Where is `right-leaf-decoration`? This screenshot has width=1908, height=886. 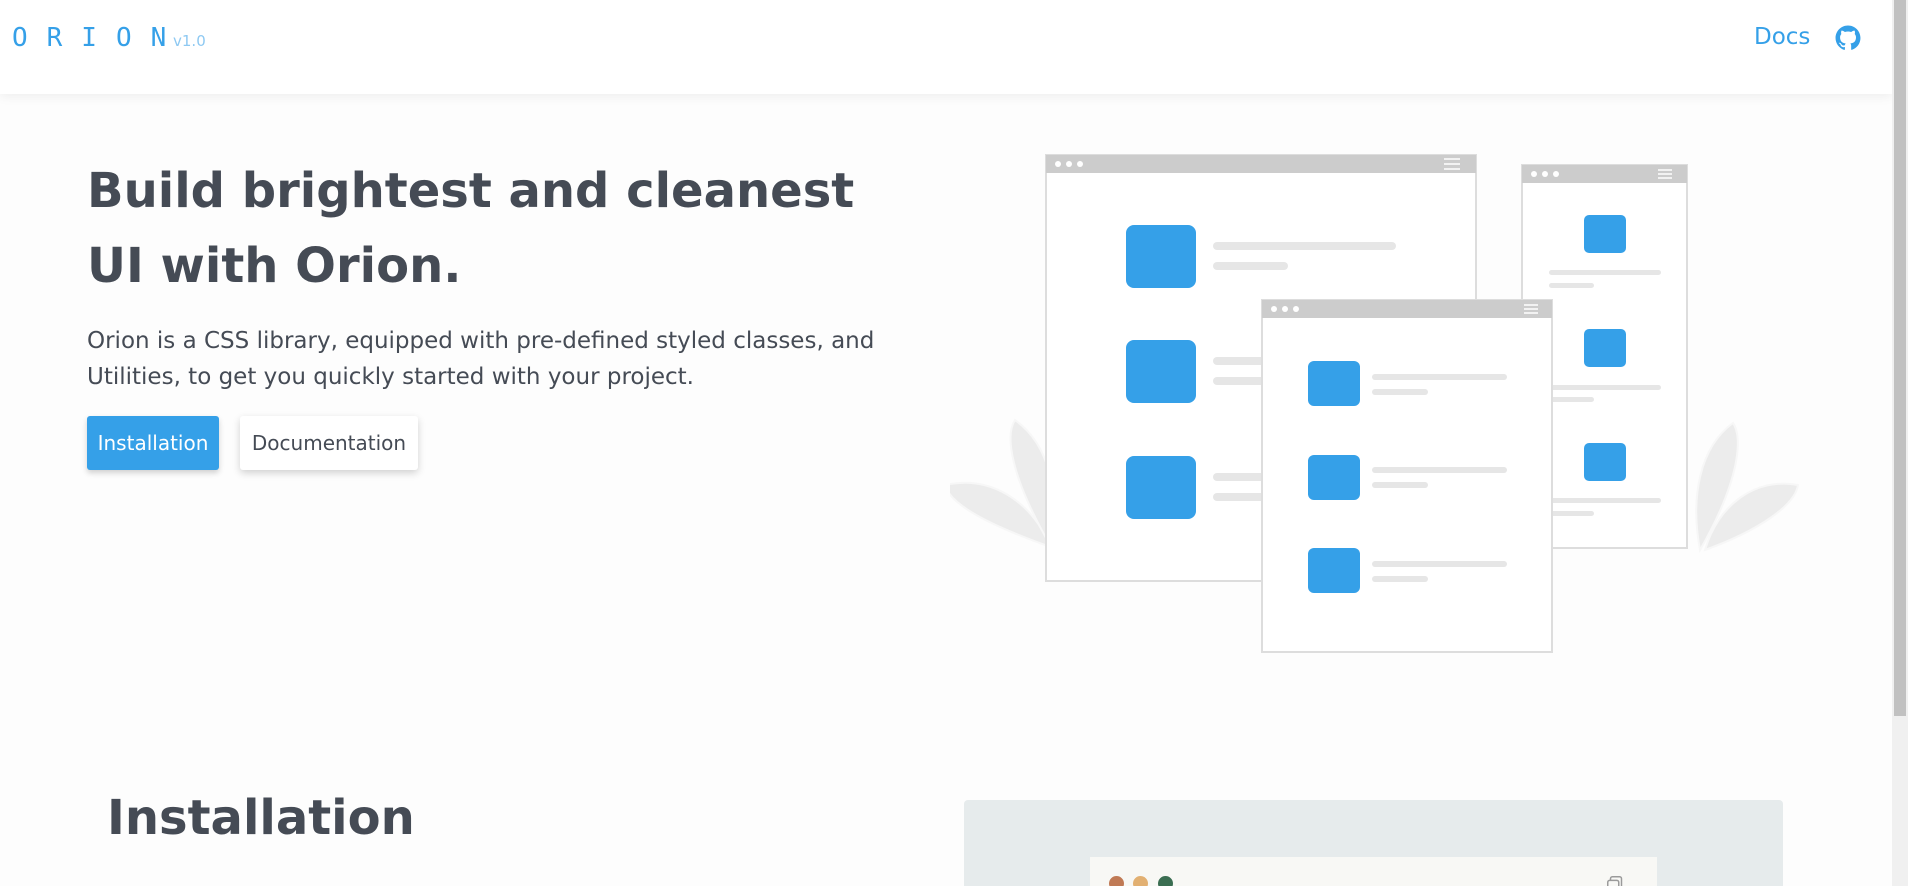
right-leaf-decoration is located at coordinates (1747, 487).